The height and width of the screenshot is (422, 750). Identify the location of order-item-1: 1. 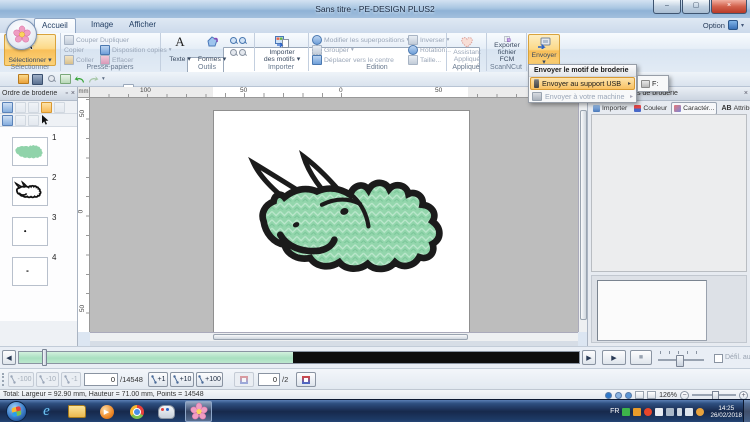
(40, 150).